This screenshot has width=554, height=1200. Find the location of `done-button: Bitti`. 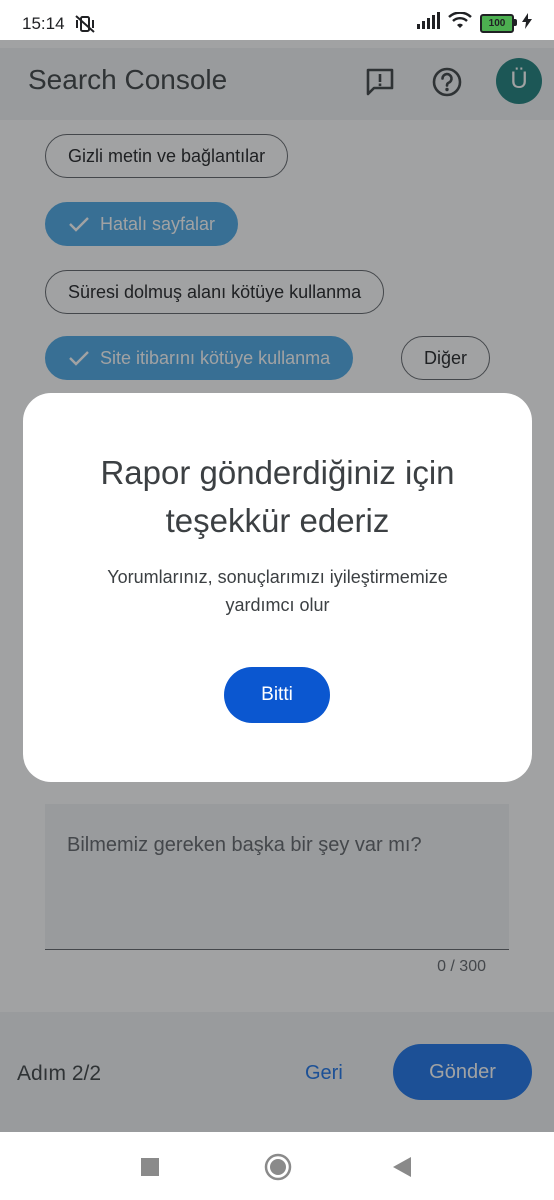

done-button: Bitti is located at coordinates (277, 695).